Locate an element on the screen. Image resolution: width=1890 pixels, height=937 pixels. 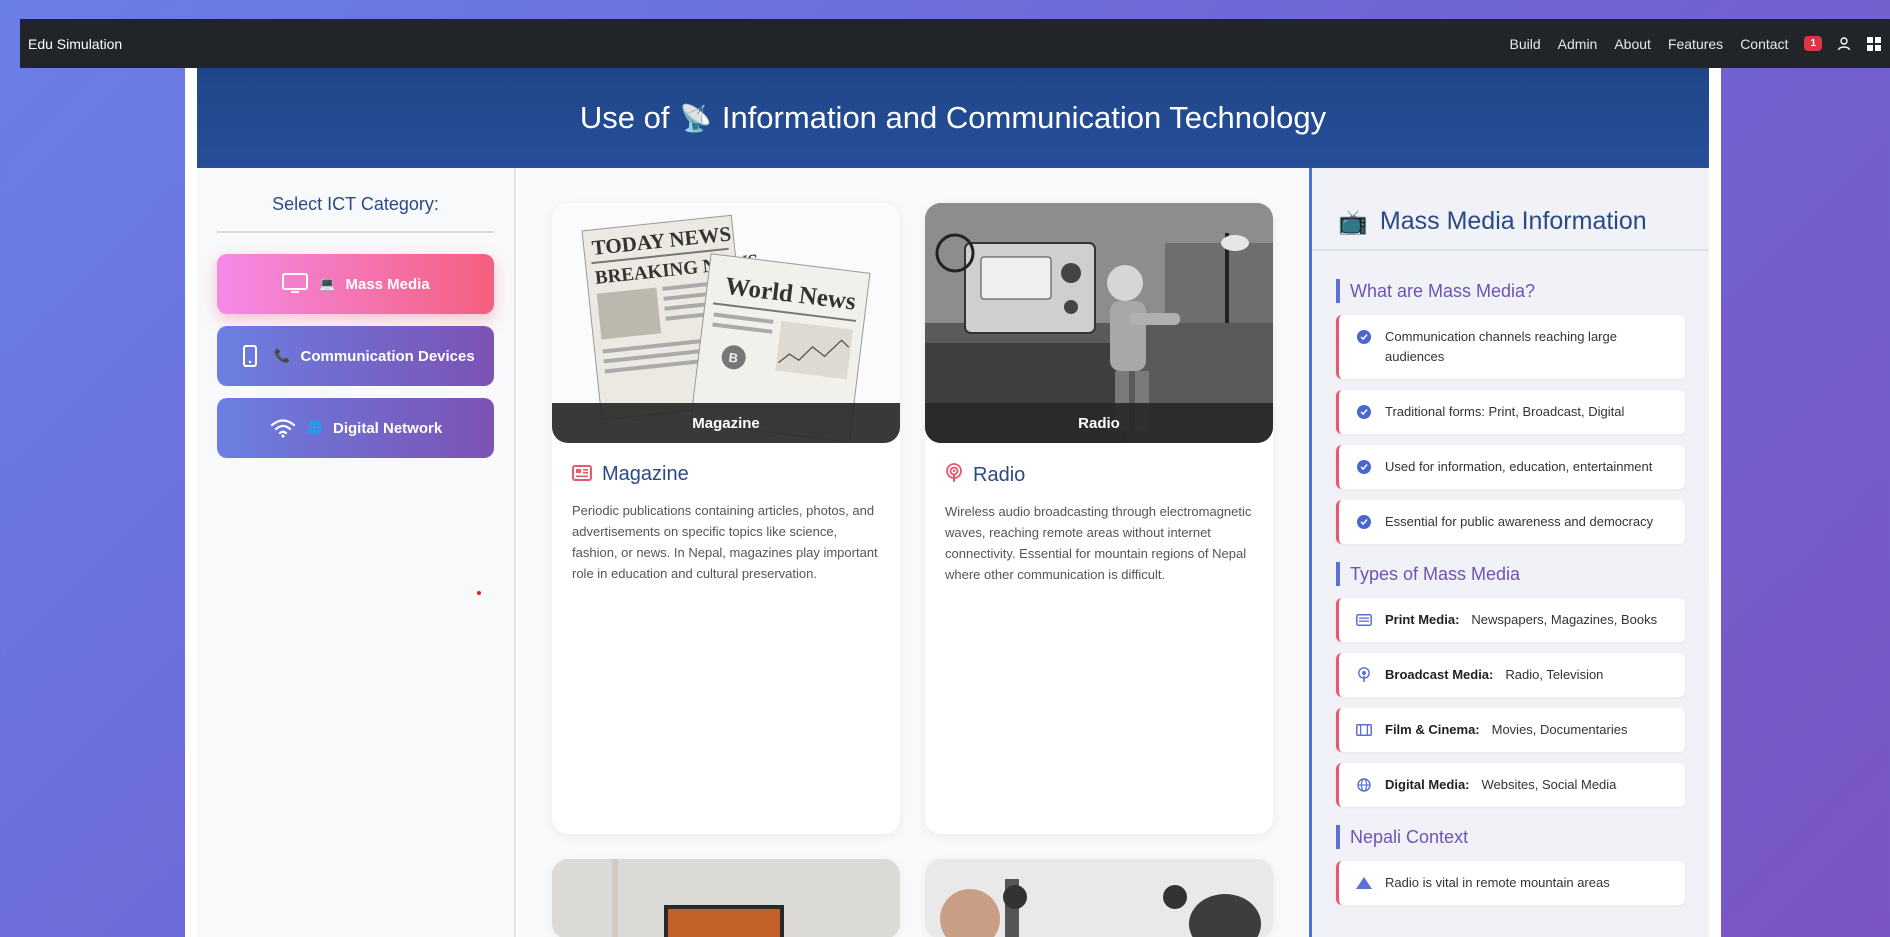
user-icon is located at coordinates (1844, 44).